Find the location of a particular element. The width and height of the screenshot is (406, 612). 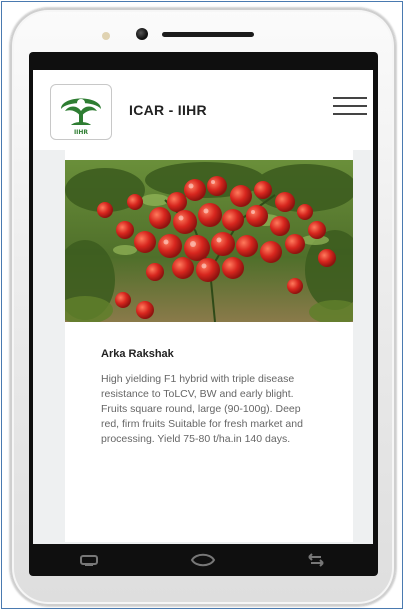

back-button is located at coordinates (90, 560).